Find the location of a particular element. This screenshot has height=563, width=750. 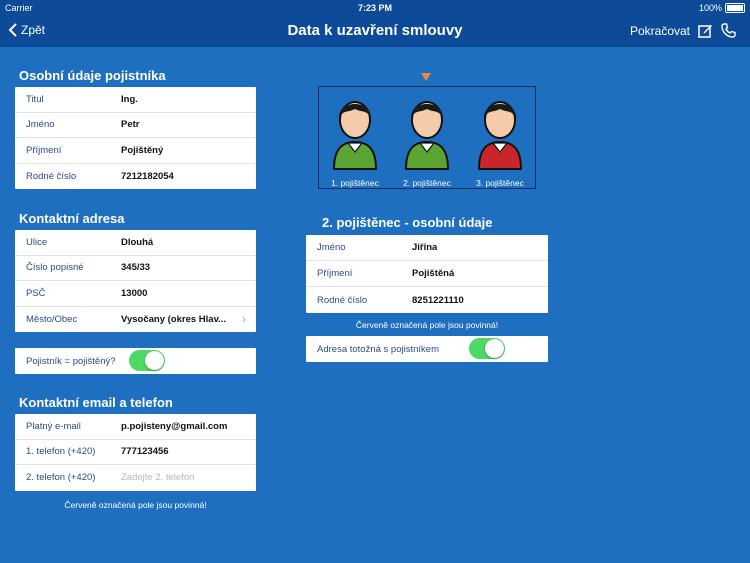

row-value: 345/33 is located at coordinates (136, 268).